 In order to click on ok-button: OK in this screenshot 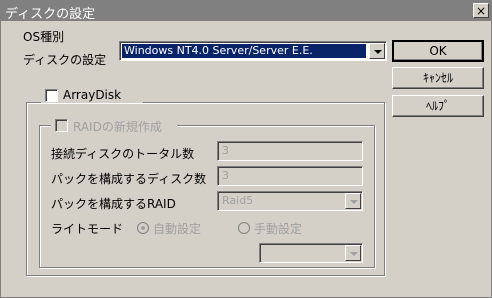, I will do `click(438, 51)`.